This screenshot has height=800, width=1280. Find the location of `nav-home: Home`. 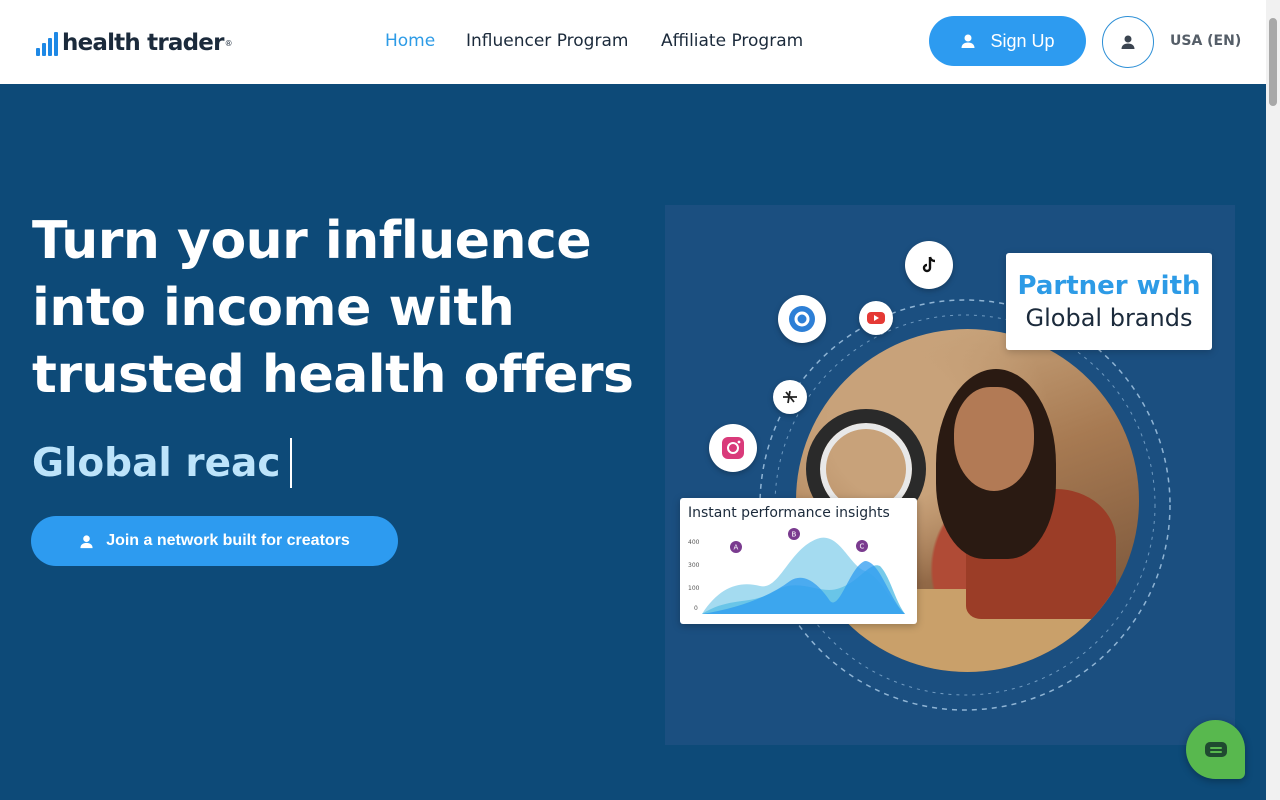

nav-home: Home is located at coordinates (410, 41).